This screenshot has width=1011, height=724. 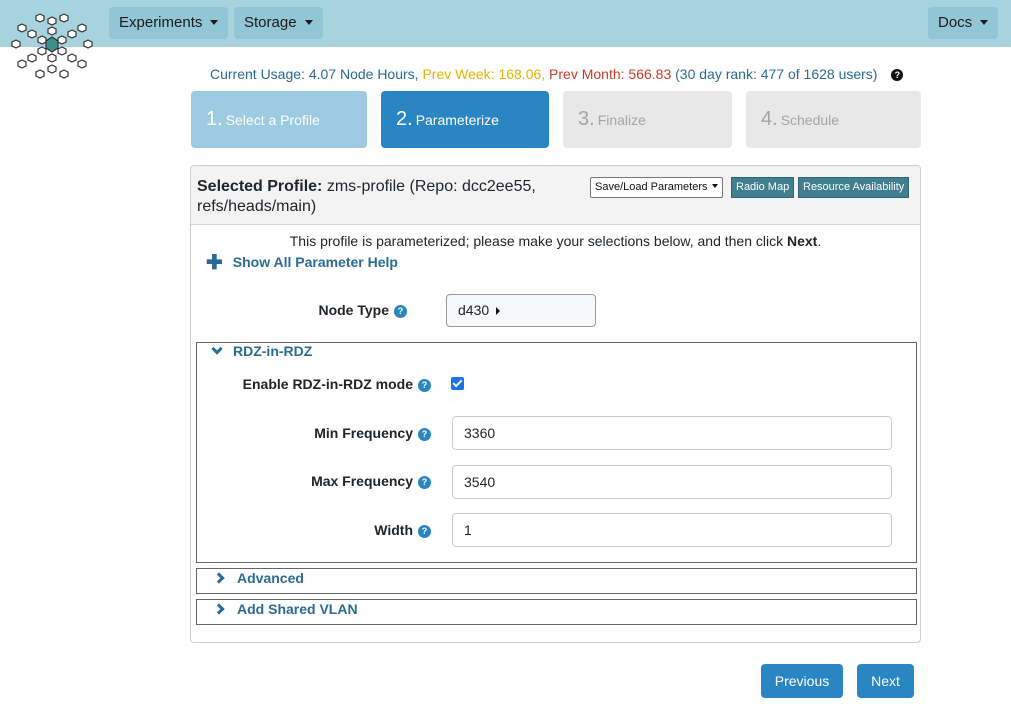 What do you see at coordinates (353, 310) in the screenshot?
I see `node-type-label-text: Node Type` at bounding box center [353, 310].